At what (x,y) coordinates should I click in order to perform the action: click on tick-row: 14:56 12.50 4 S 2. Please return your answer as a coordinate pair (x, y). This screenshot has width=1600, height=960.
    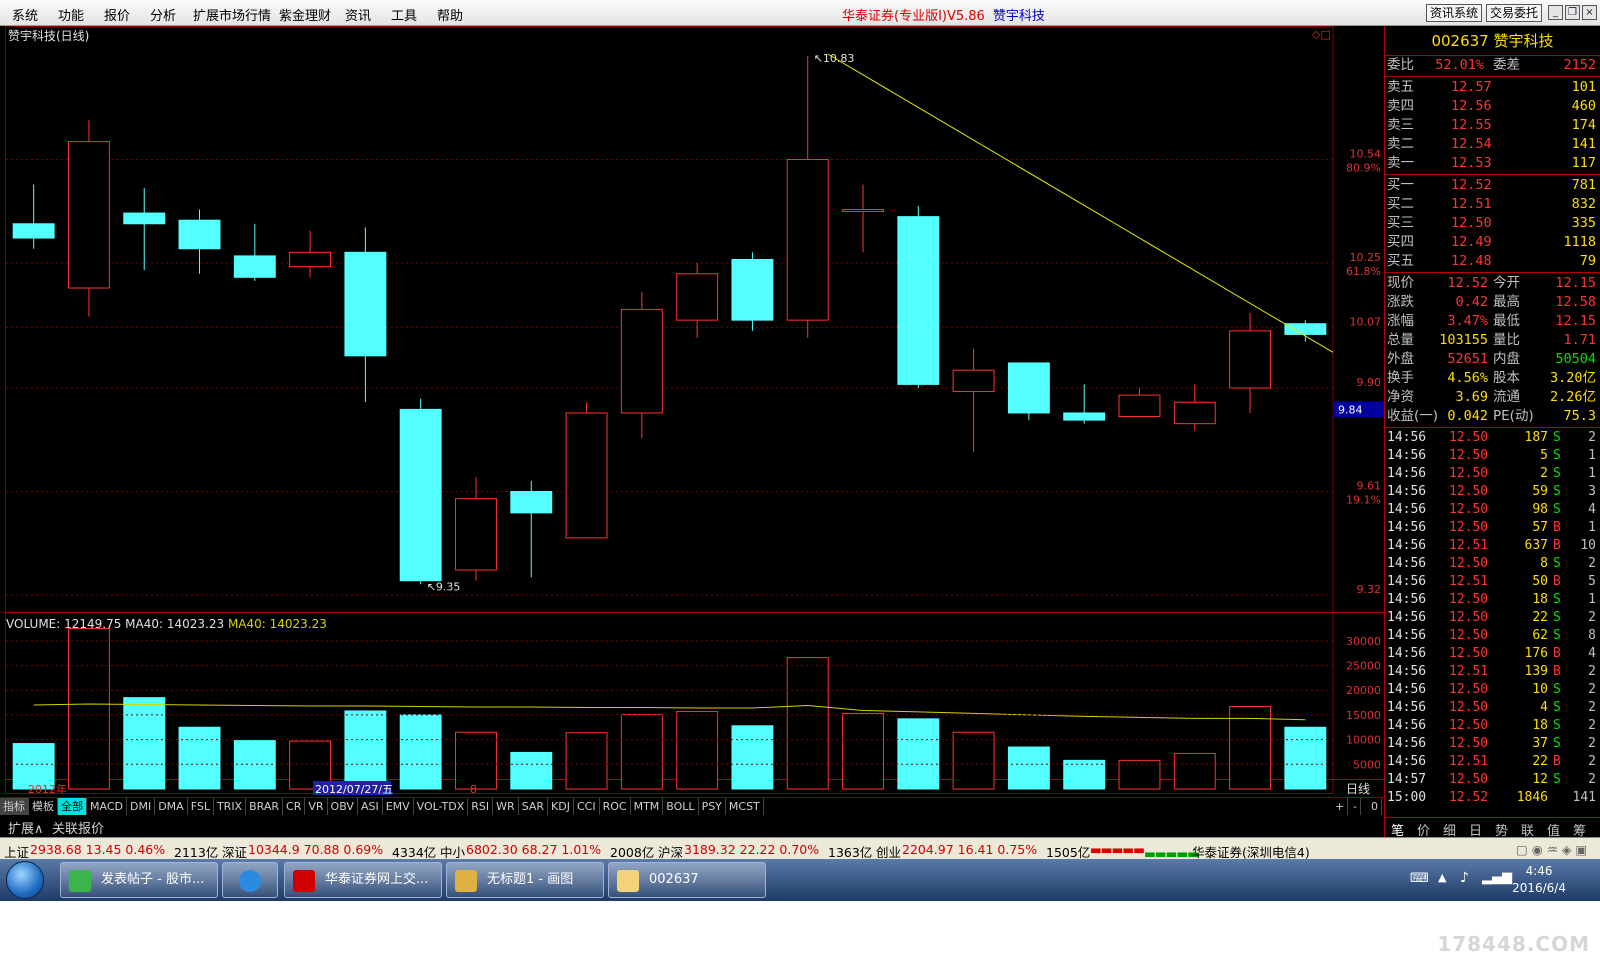
    Looking at the image, I should click on (1492, 708).